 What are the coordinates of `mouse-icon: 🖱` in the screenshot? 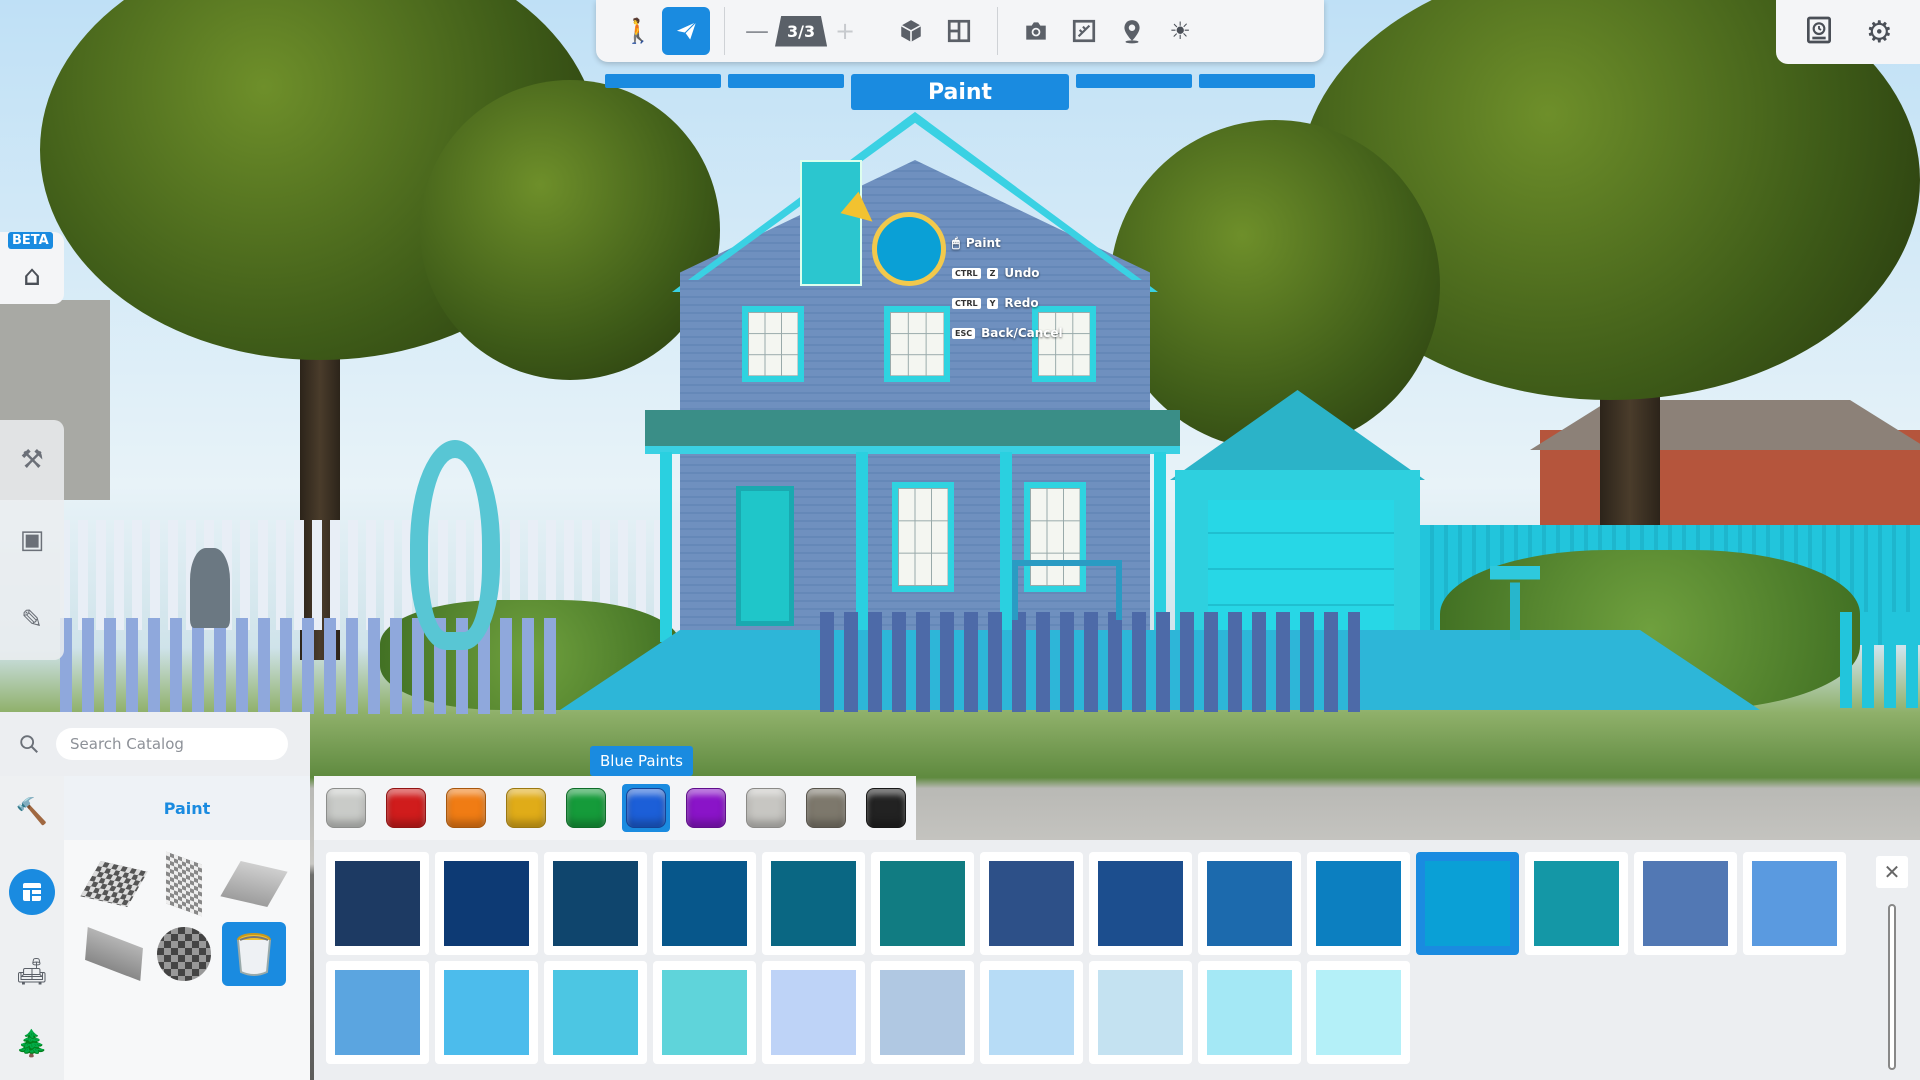 It's located at (956, 243).